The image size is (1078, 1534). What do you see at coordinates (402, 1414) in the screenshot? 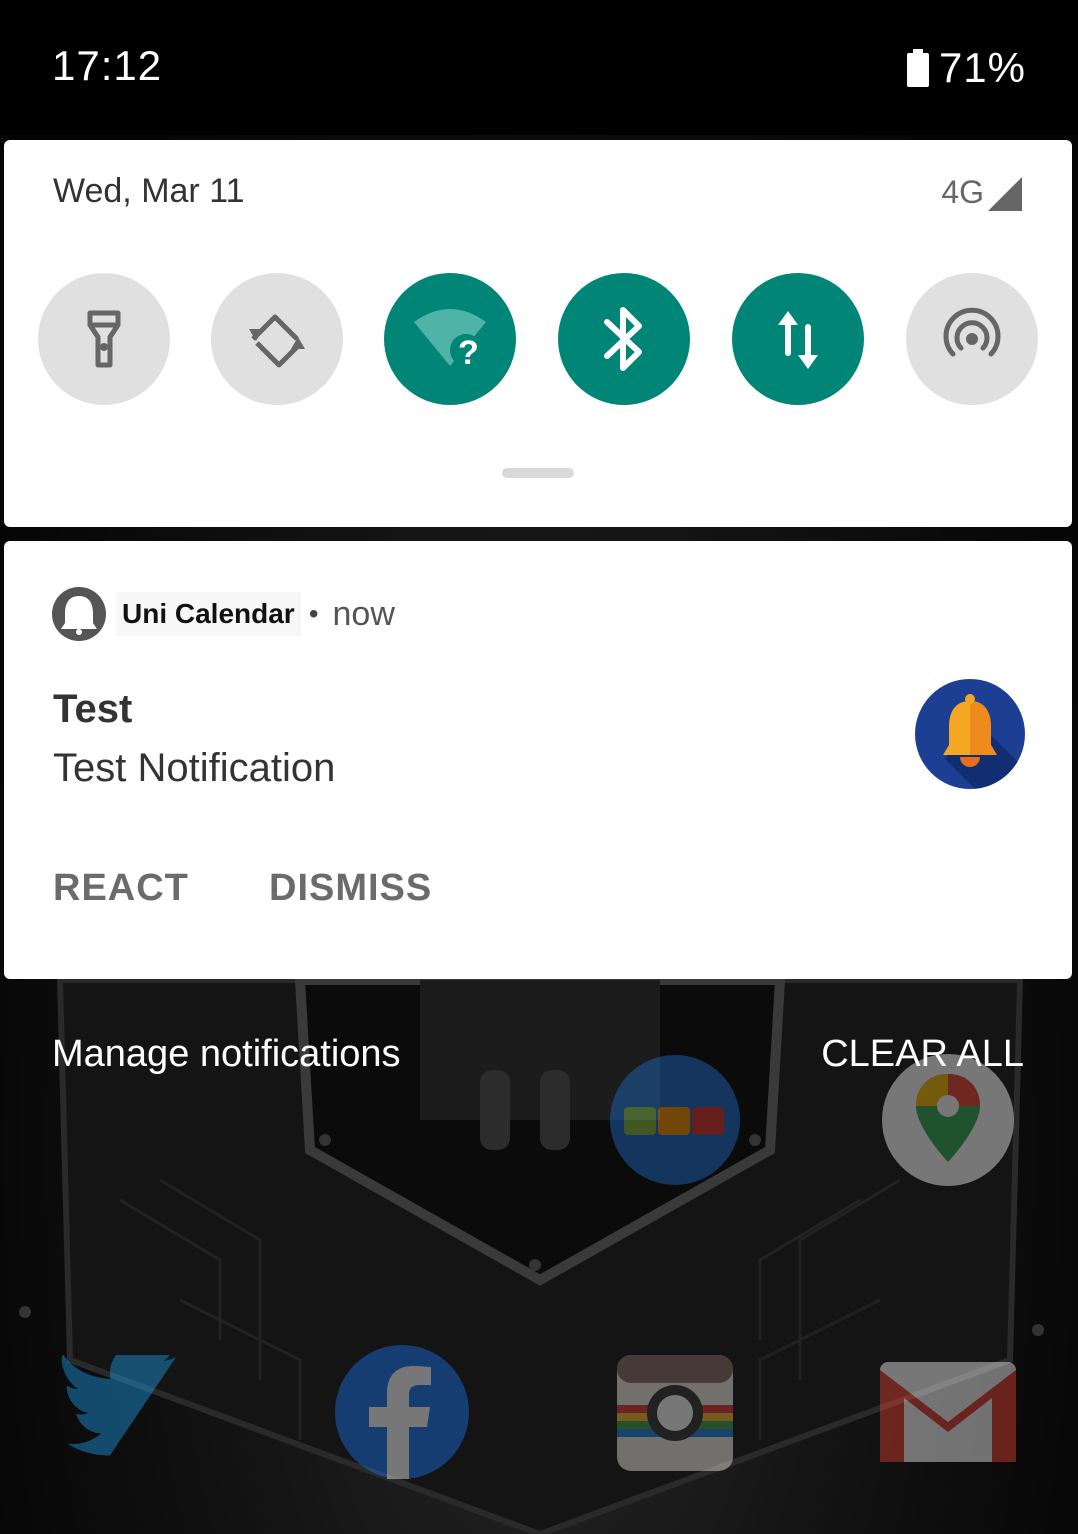
I see `facebook-icon` at bounding box center [402, 1414].